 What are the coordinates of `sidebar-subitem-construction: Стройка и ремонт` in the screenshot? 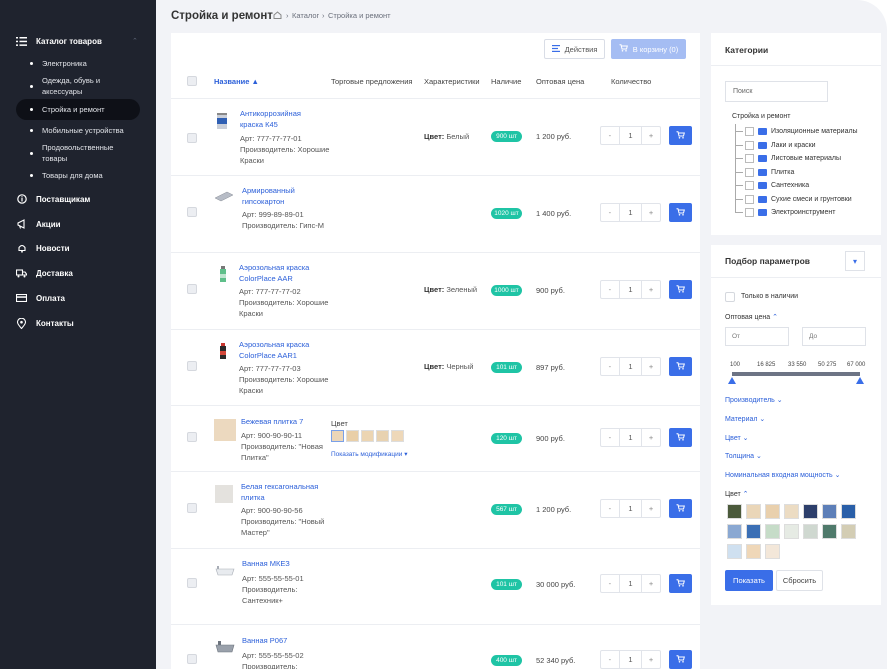 It's located at (78, 109).